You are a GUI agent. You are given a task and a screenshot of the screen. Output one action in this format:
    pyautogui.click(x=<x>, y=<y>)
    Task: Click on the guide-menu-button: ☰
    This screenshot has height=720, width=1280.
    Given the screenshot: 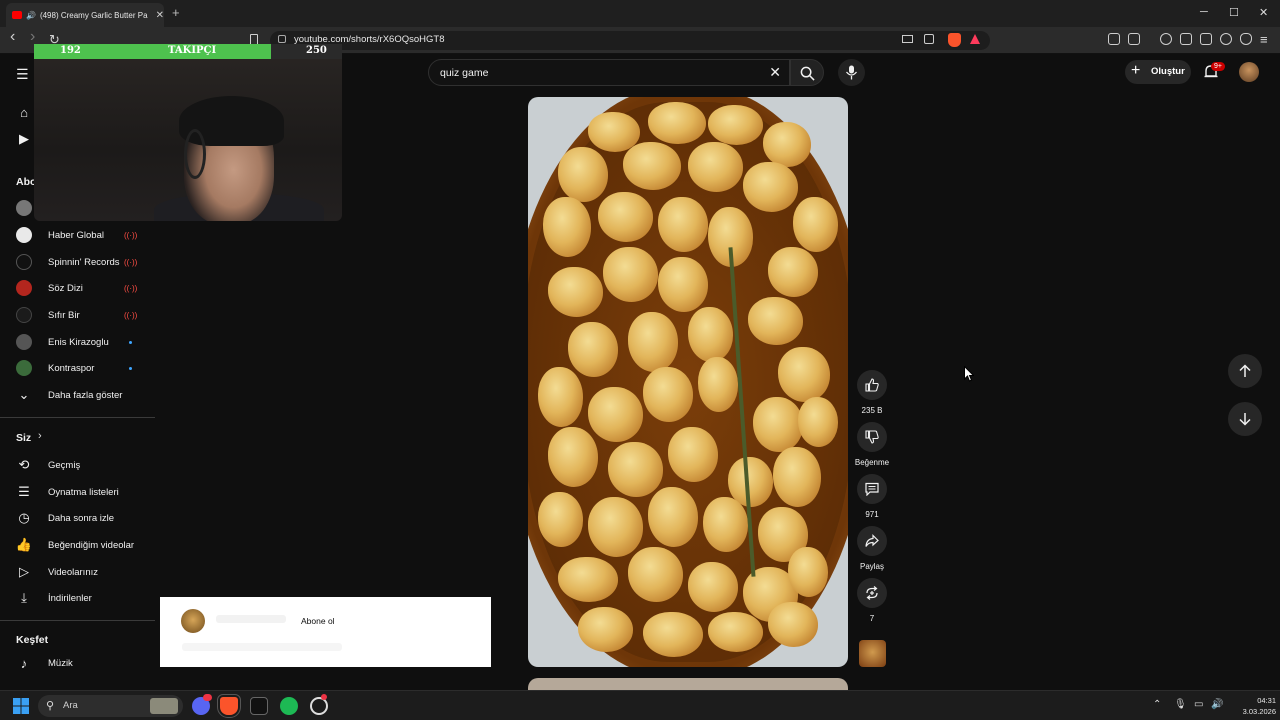 What is the action you would take?
    pyautogui.click(x=22, y=74)
    